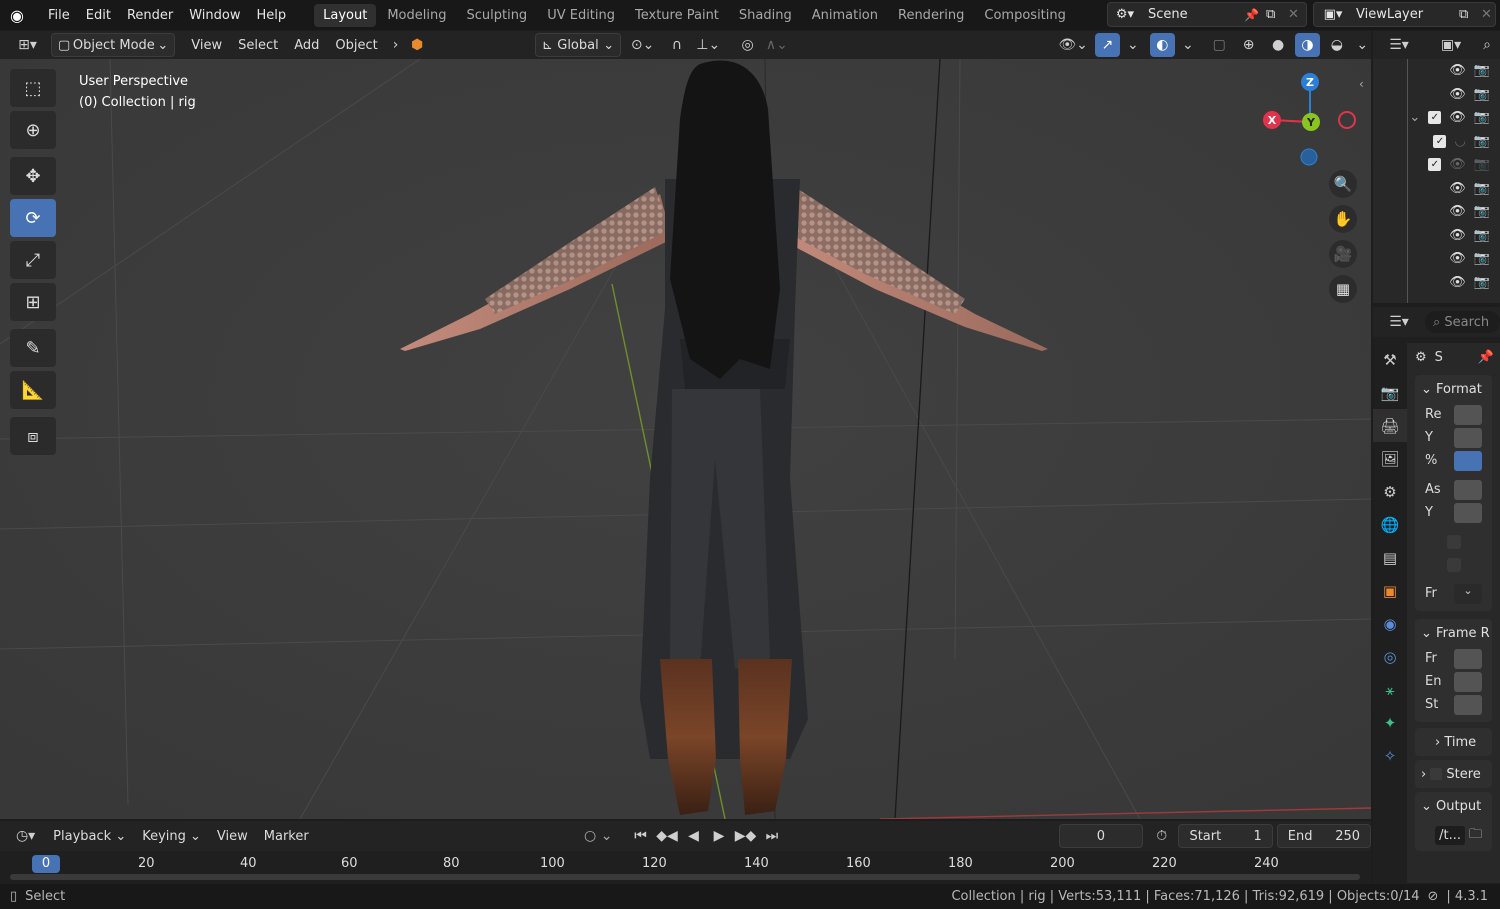 The height and width of the screenshot is (909, 1500). Describe the element at coordinates (1453, 742) in the screenshot. I see `time-stretching-panel: › Time` at that location.